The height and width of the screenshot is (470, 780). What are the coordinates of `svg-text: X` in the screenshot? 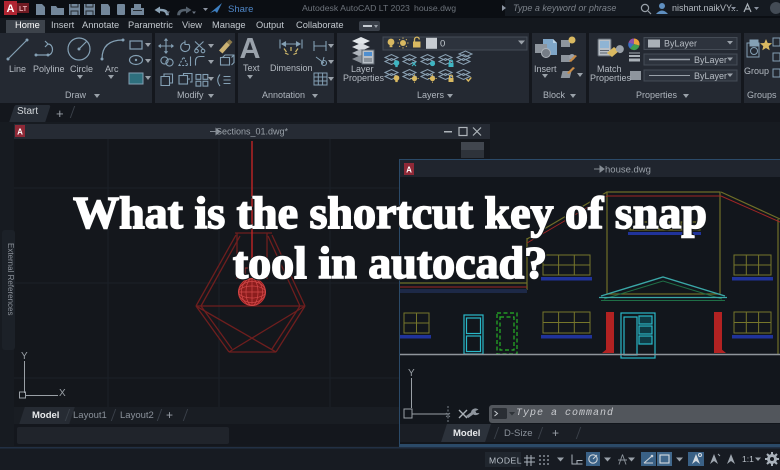 It's located at (62, 393).